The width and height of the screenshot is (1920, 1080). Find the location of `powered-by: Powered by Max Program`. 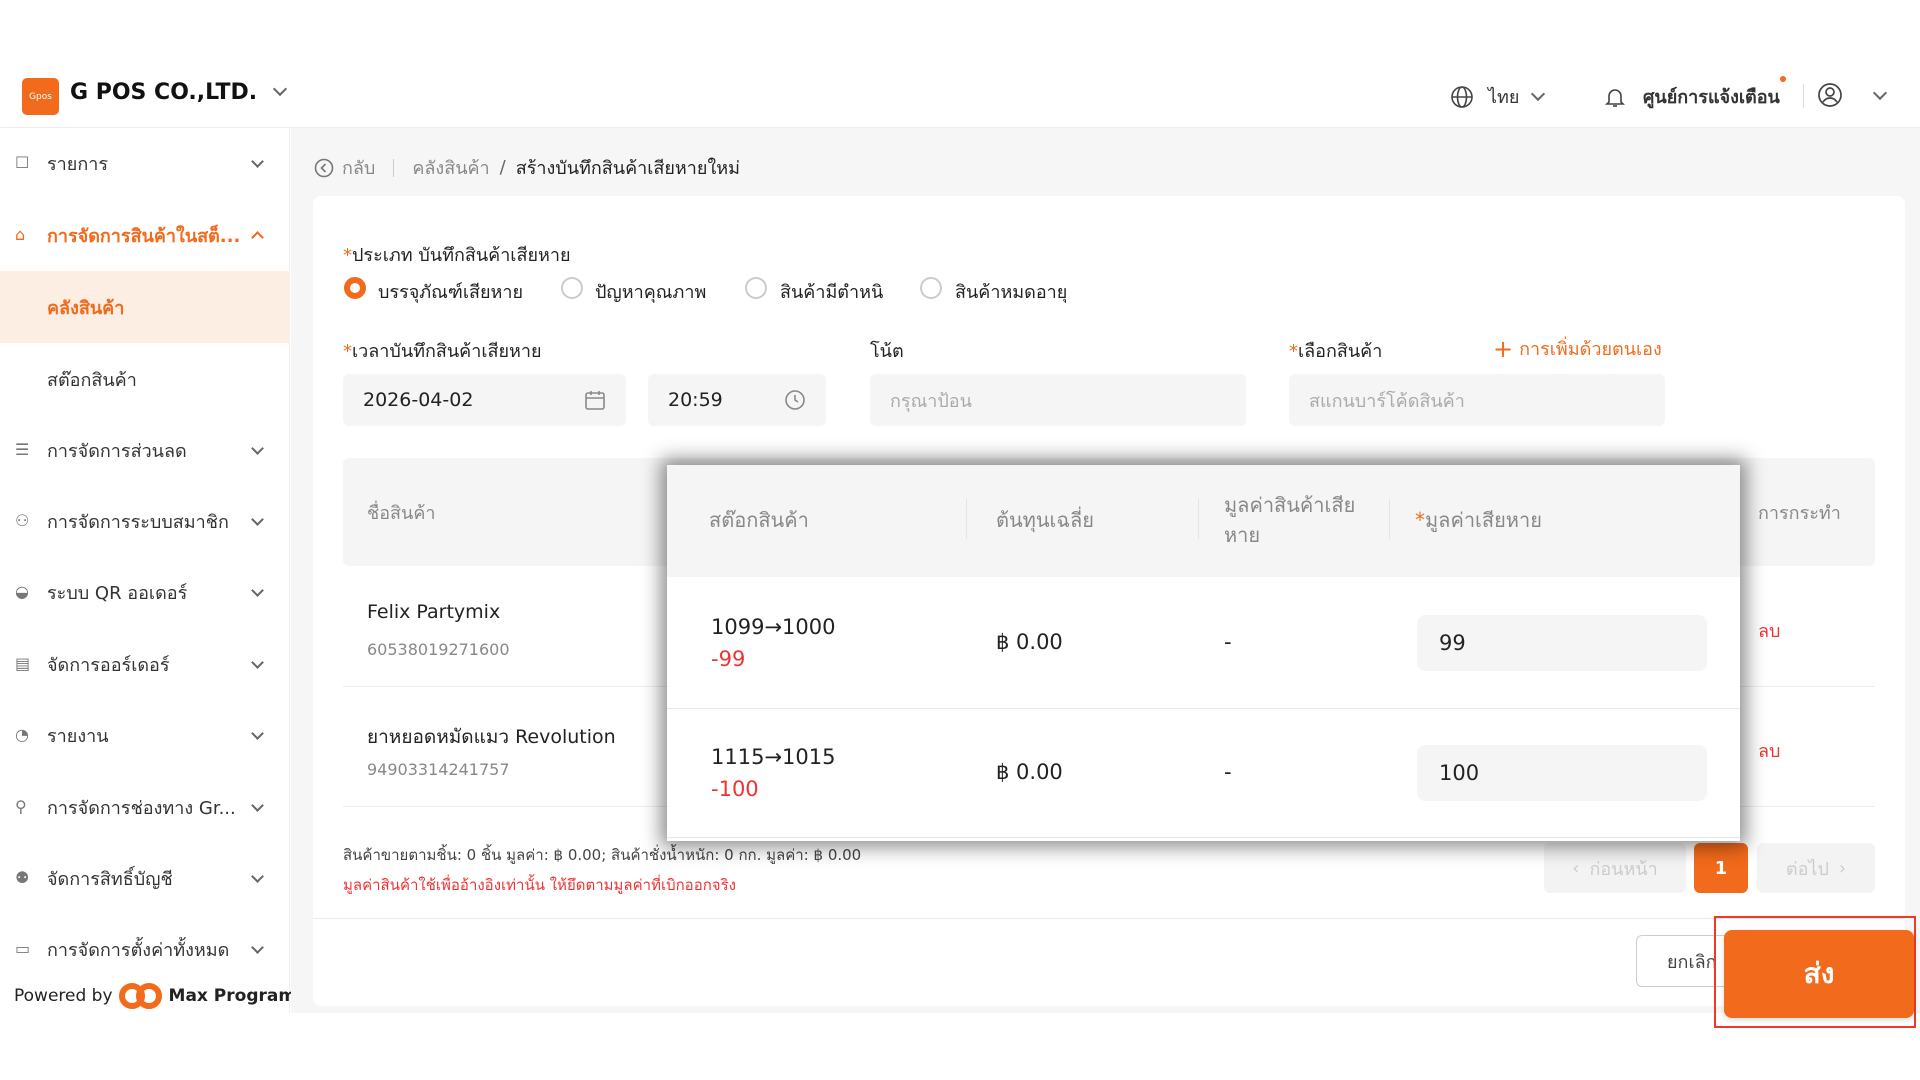

powered-by: Powered by Max Program is located at coordinates (155, 996).